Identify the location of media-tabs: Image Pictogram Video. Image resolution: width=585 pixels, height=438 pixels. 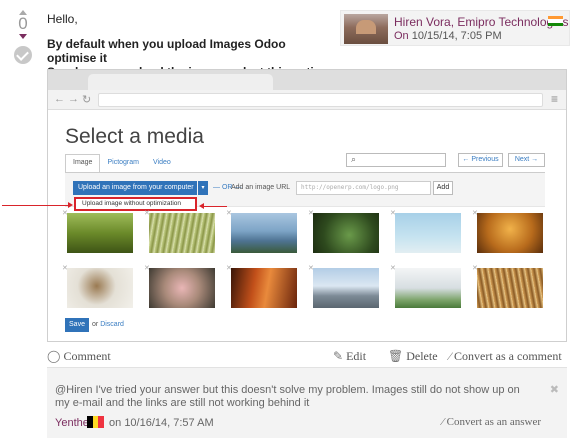
(121, 163).